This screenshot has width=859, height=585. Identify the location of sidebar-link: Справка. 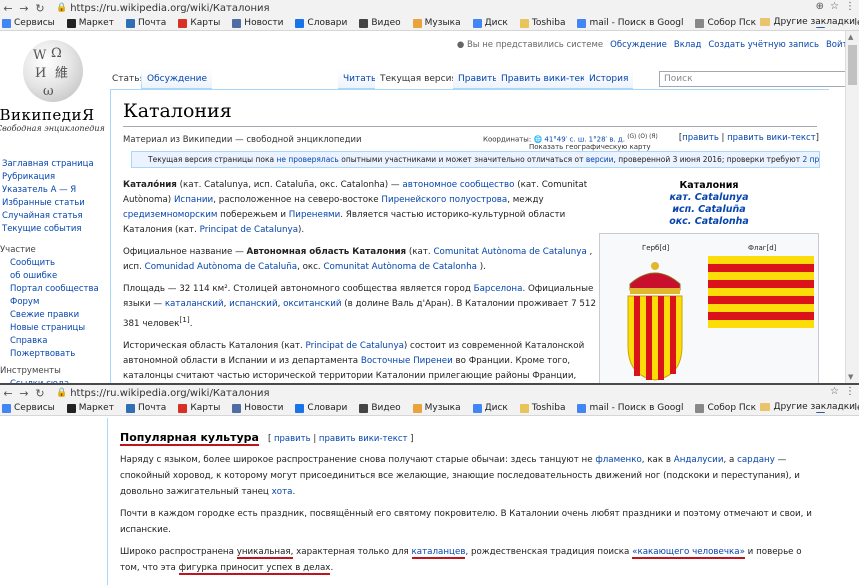
(56, 341).